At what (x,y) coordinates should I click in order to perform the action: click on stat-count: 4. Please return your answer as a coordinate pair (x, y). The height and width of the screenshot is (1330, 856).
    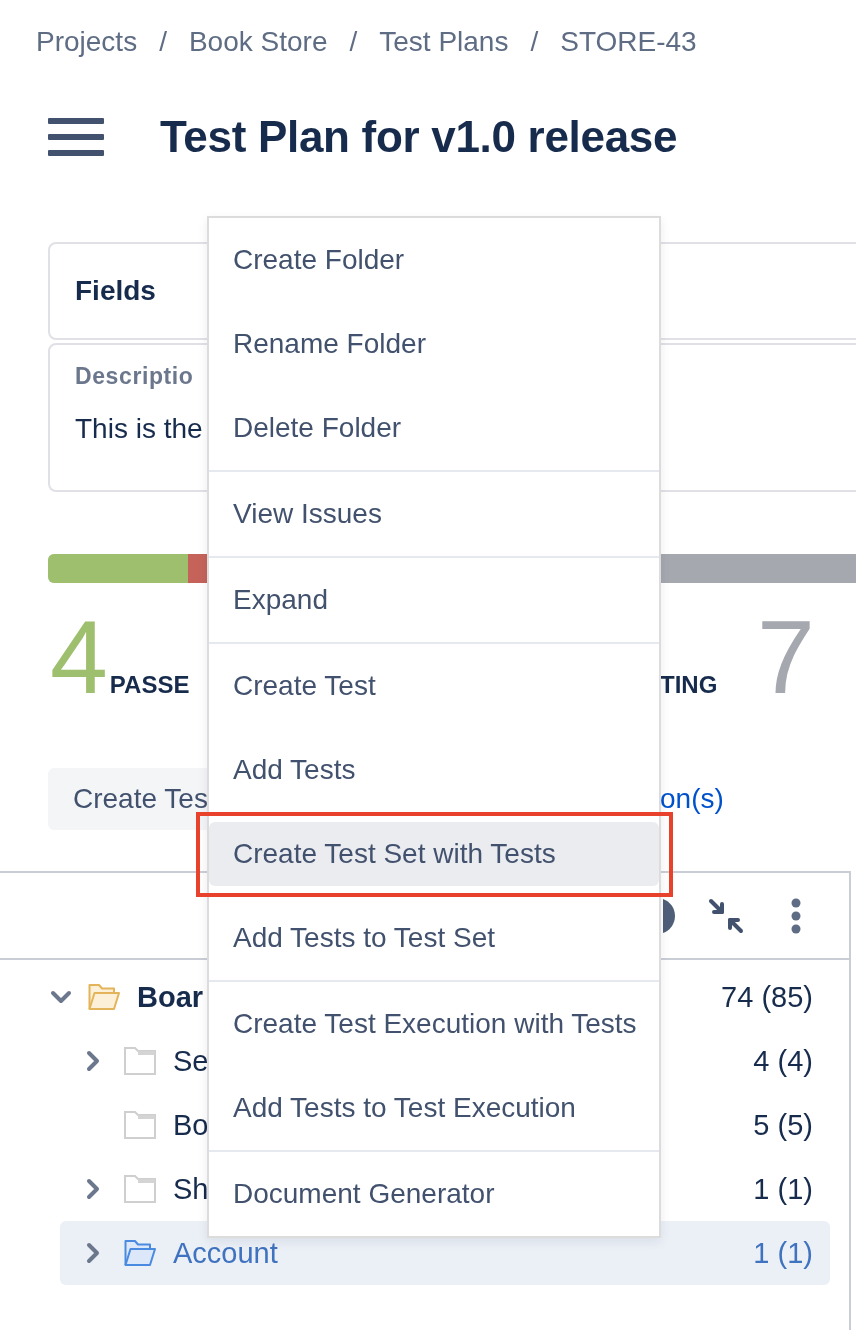
    Looking at the image, I should click on (79, 657).